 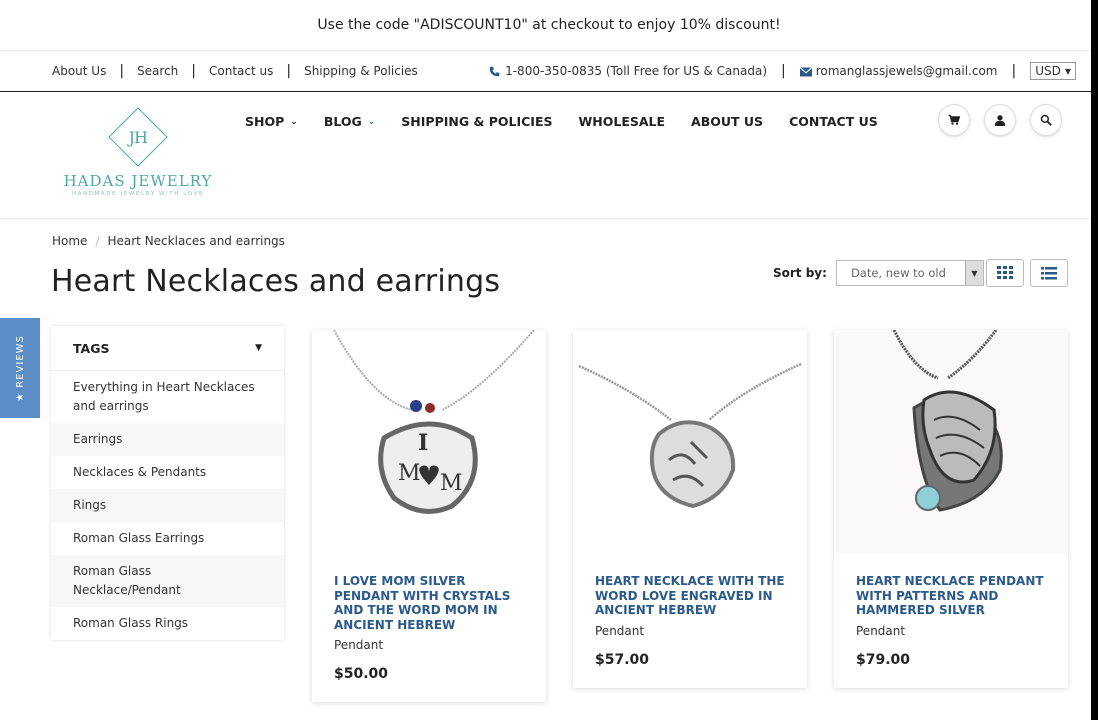 I want to click on nav-shop: SHOP ⌄, so click(x=271, y=121).